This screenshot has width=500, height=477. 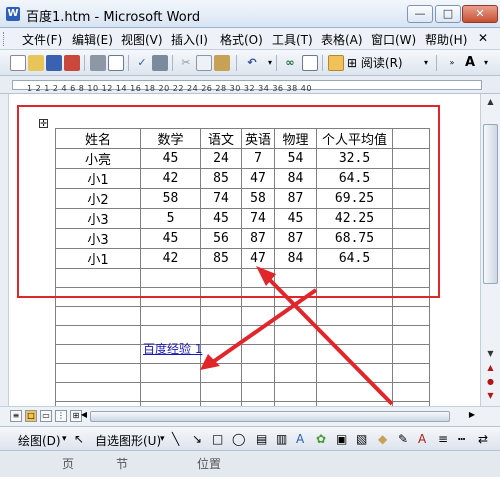 I want to click on new-document-icon, so click(x=18, y=63).